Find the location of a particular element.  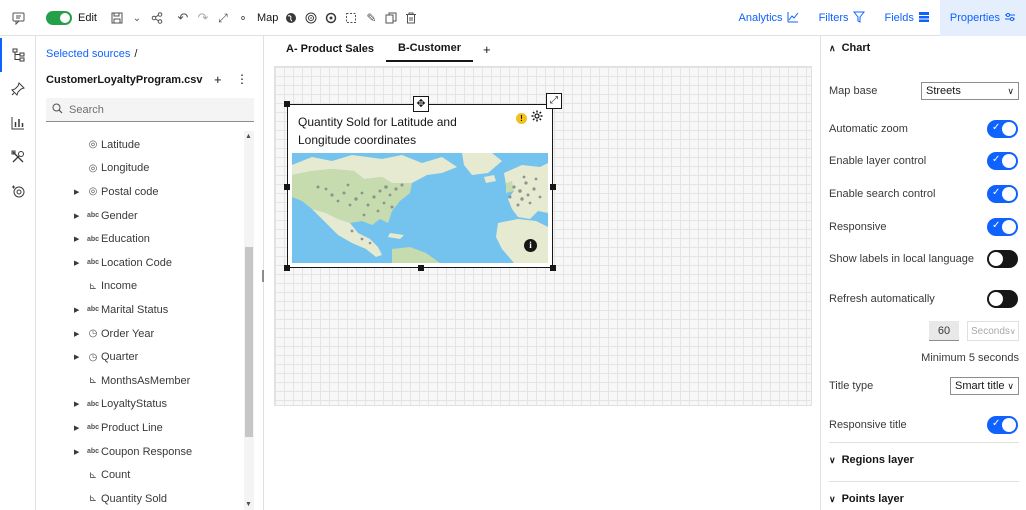

points-layer-header: ∨ Points layer is located at coordinates (866, 499).